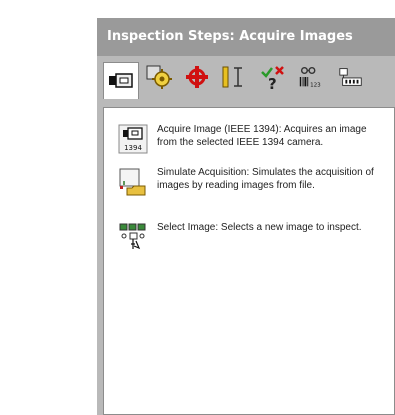  I want to click on io-device-icon, so click(350, 77).